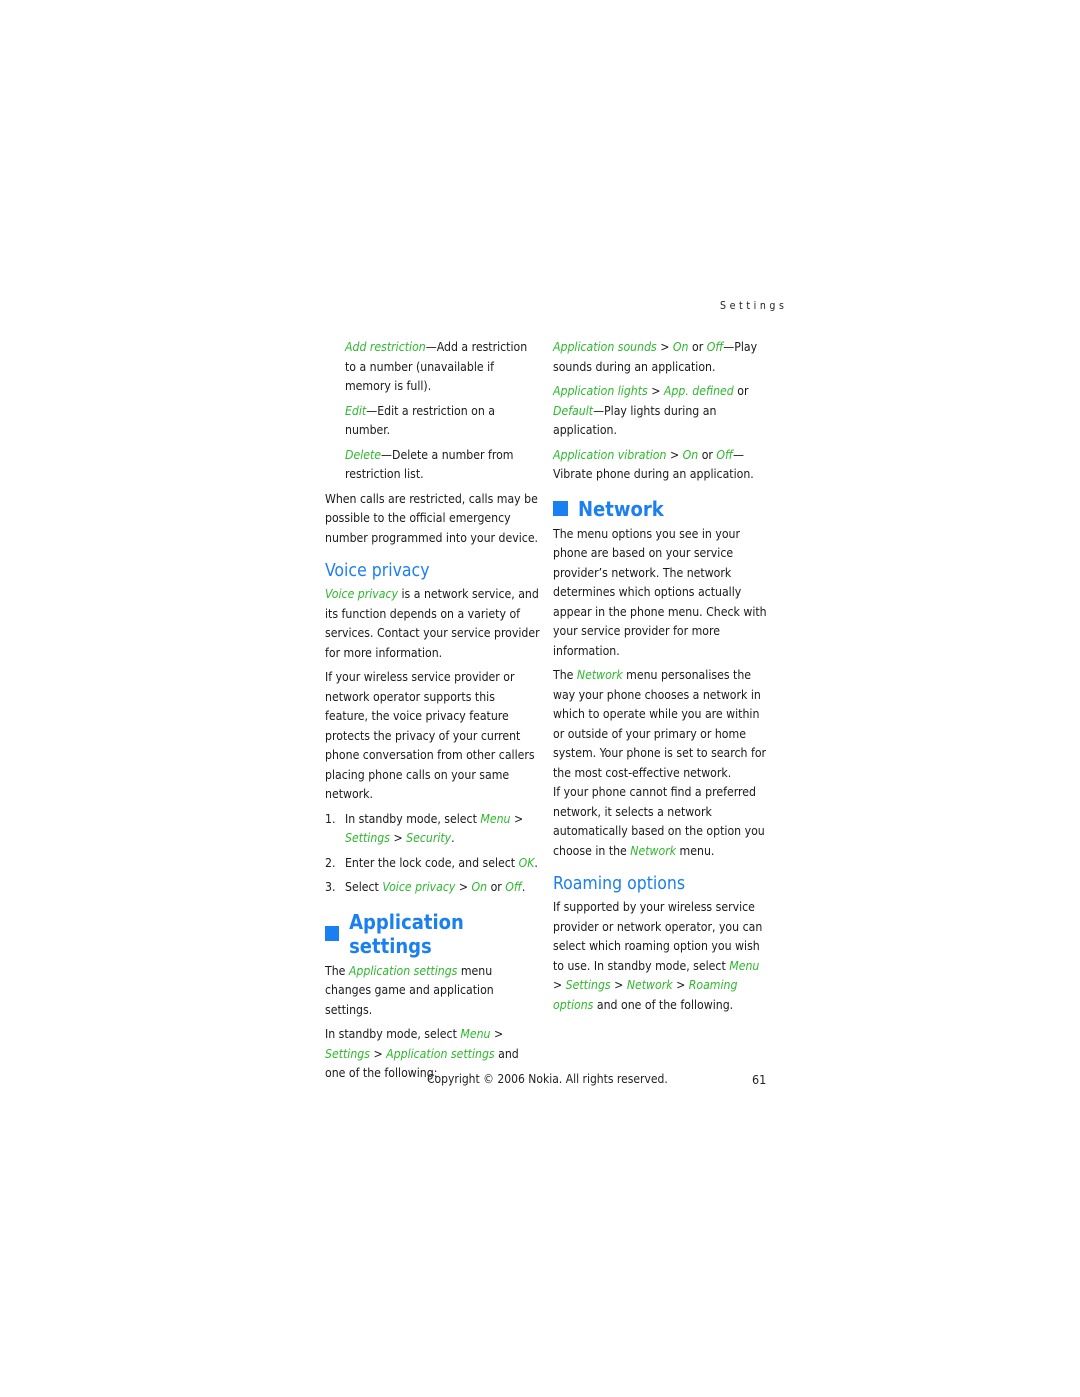 This screenshot has width=1080, height=1397. What do you see at coordinates (362, 594) in the screenshot?
I see `menu-term: Voice privacy` at bounding box center [362, 594].